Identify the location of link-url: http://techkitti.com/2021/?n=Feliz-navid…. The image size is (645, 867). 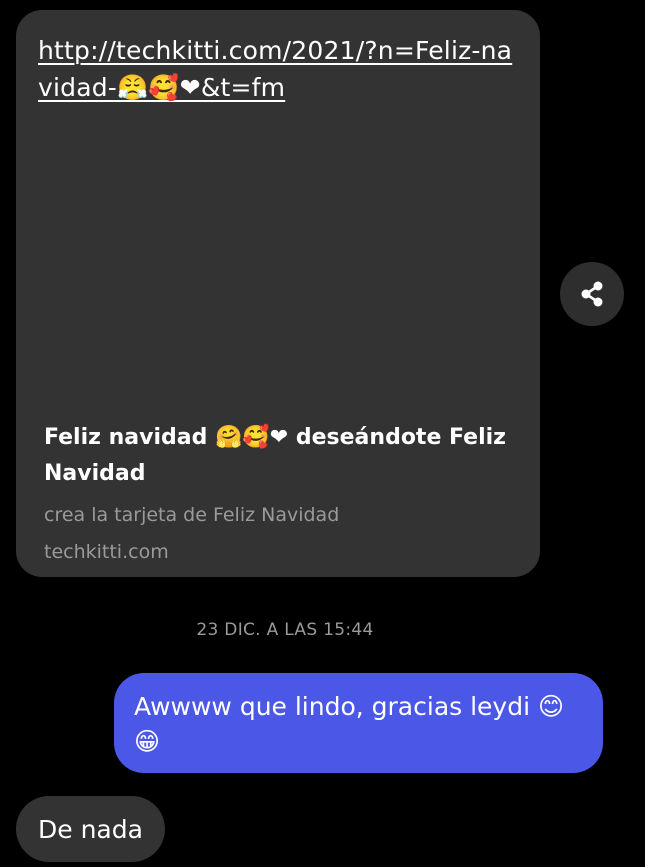
(278, 69).